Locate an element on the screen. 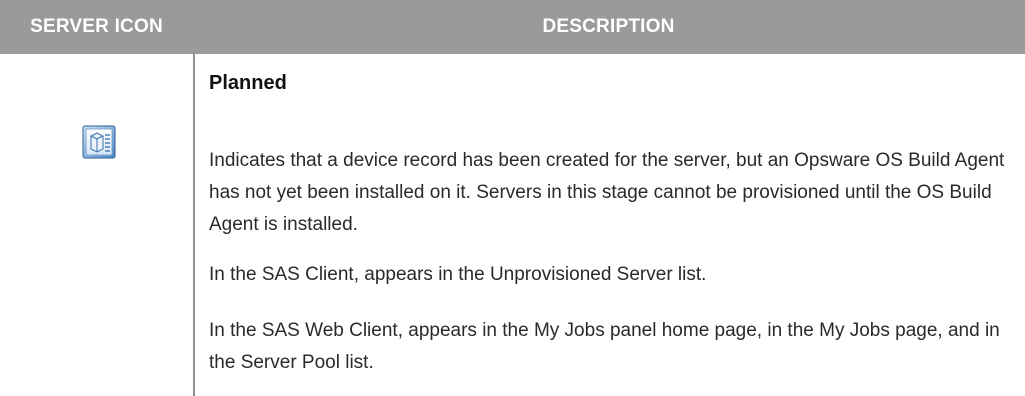 This screenshot has width=1025, height=396. server-icon-column-header: SERVER ICON is located at coordinates (96, 26).